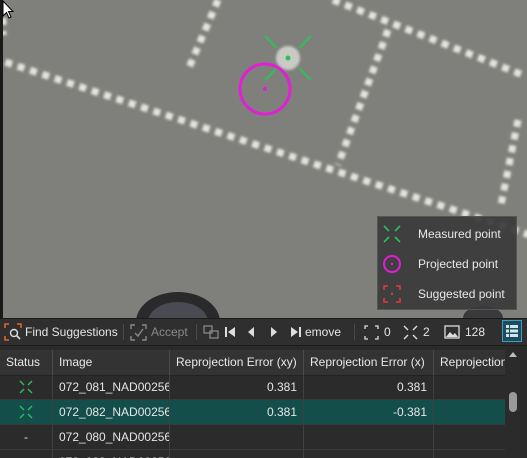  I want to click on accept-icon, so click(138, 332).